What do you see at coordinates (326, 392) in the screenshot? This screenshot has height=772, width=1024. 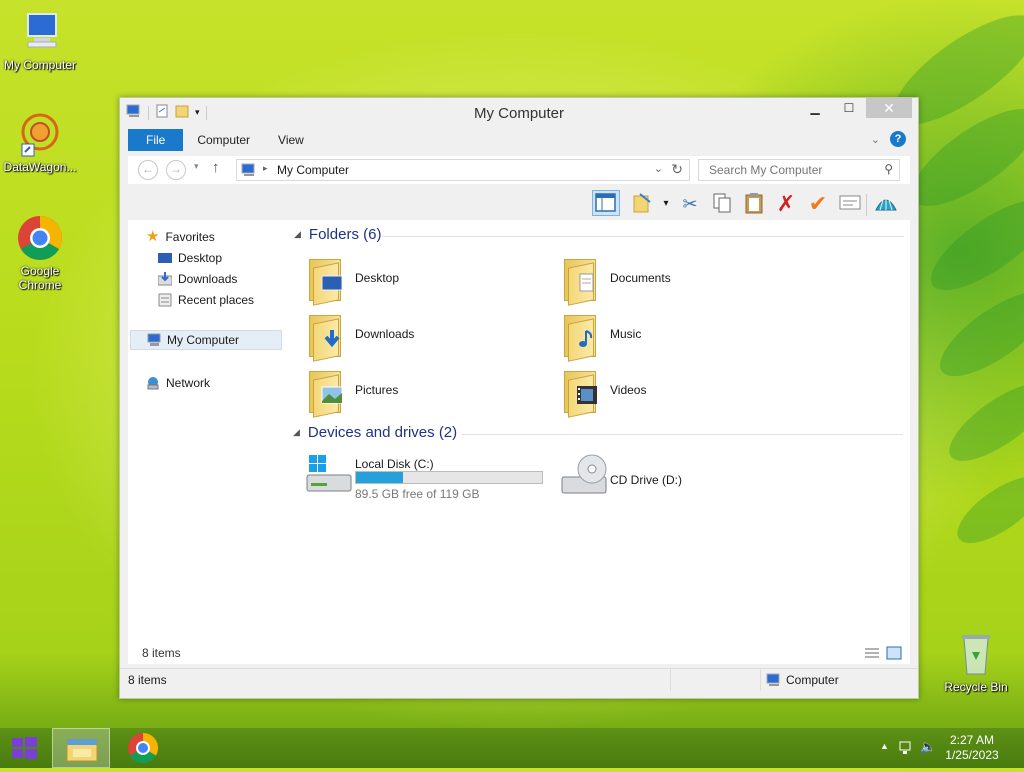 I see `pictures-folder-icon` at bounding box center [326, 392].